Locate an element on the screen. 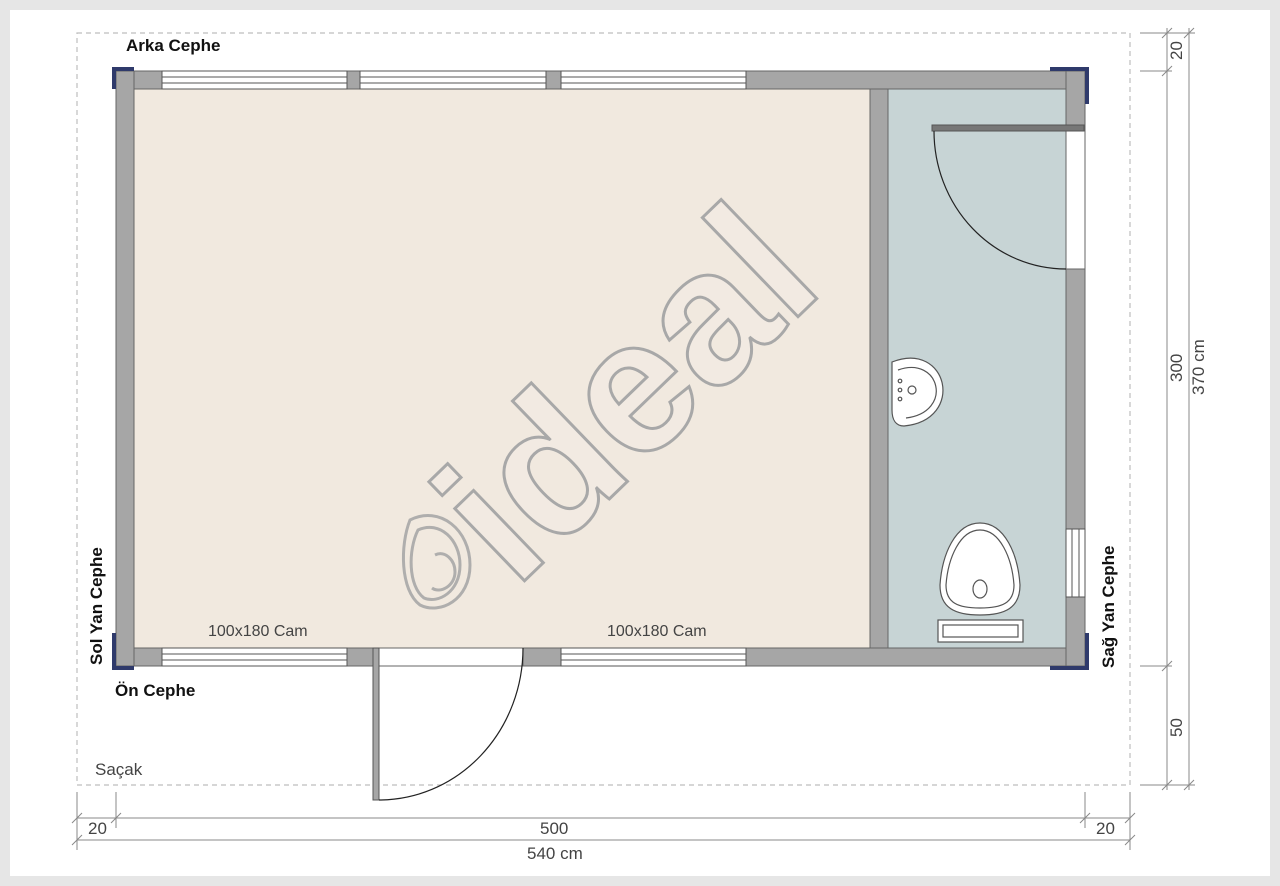 The height and width of the screenshot is (886, 1280). window-label-left: 100x180 Cam is located at coordinates (258, 631).